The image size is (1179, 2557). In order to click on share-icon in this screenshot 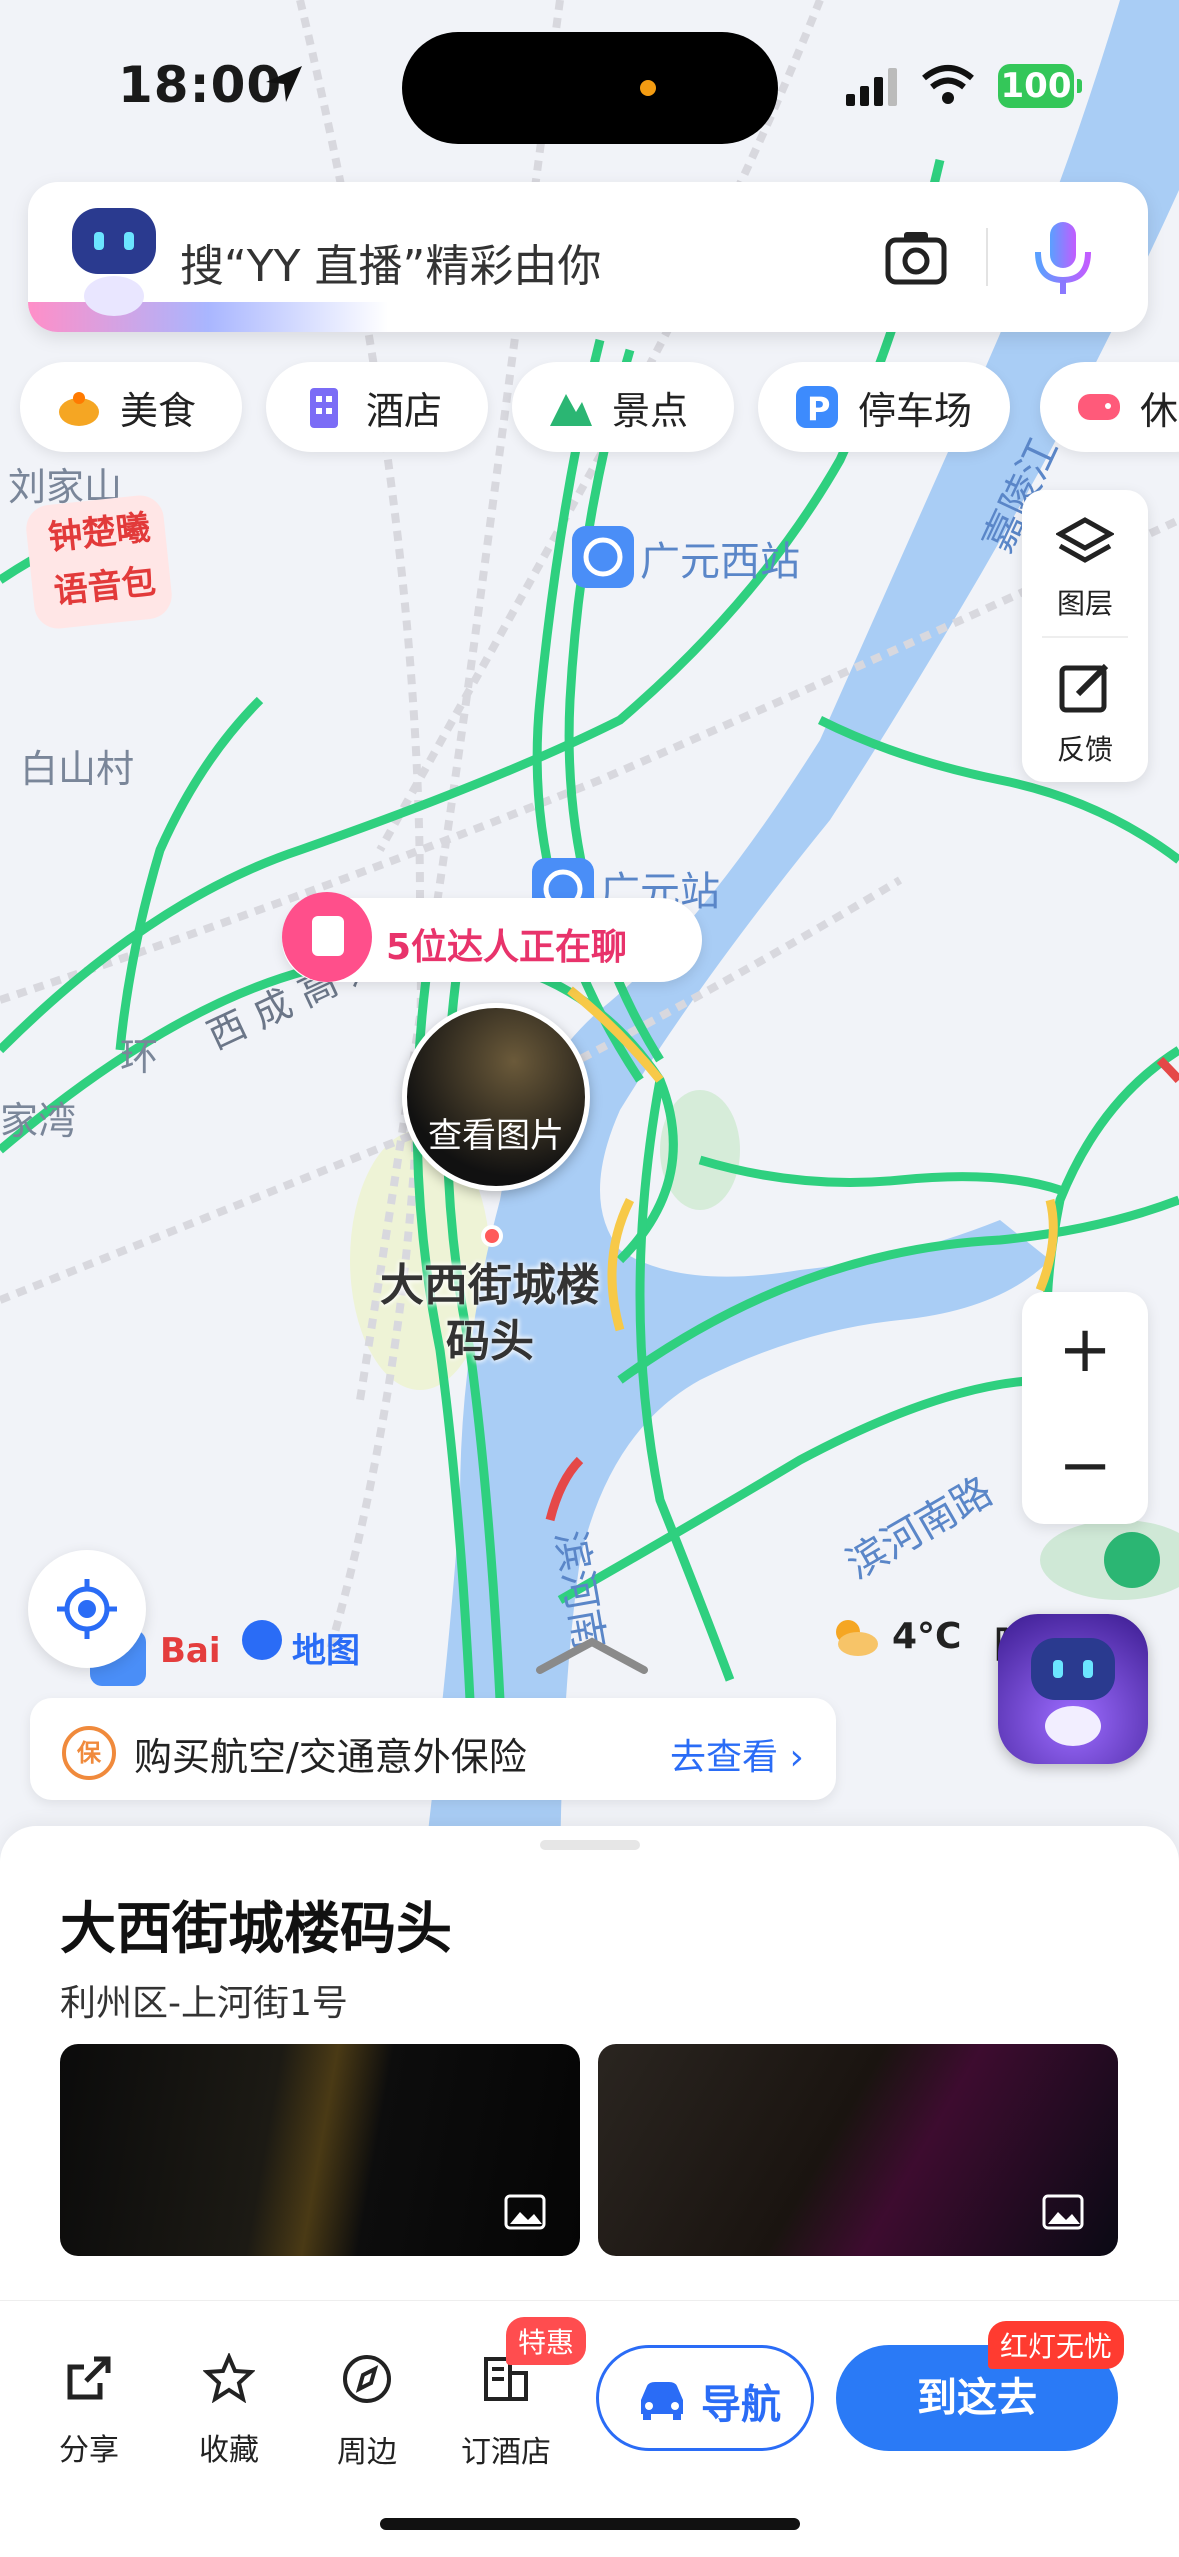, I will do `click(89, 2378)`.